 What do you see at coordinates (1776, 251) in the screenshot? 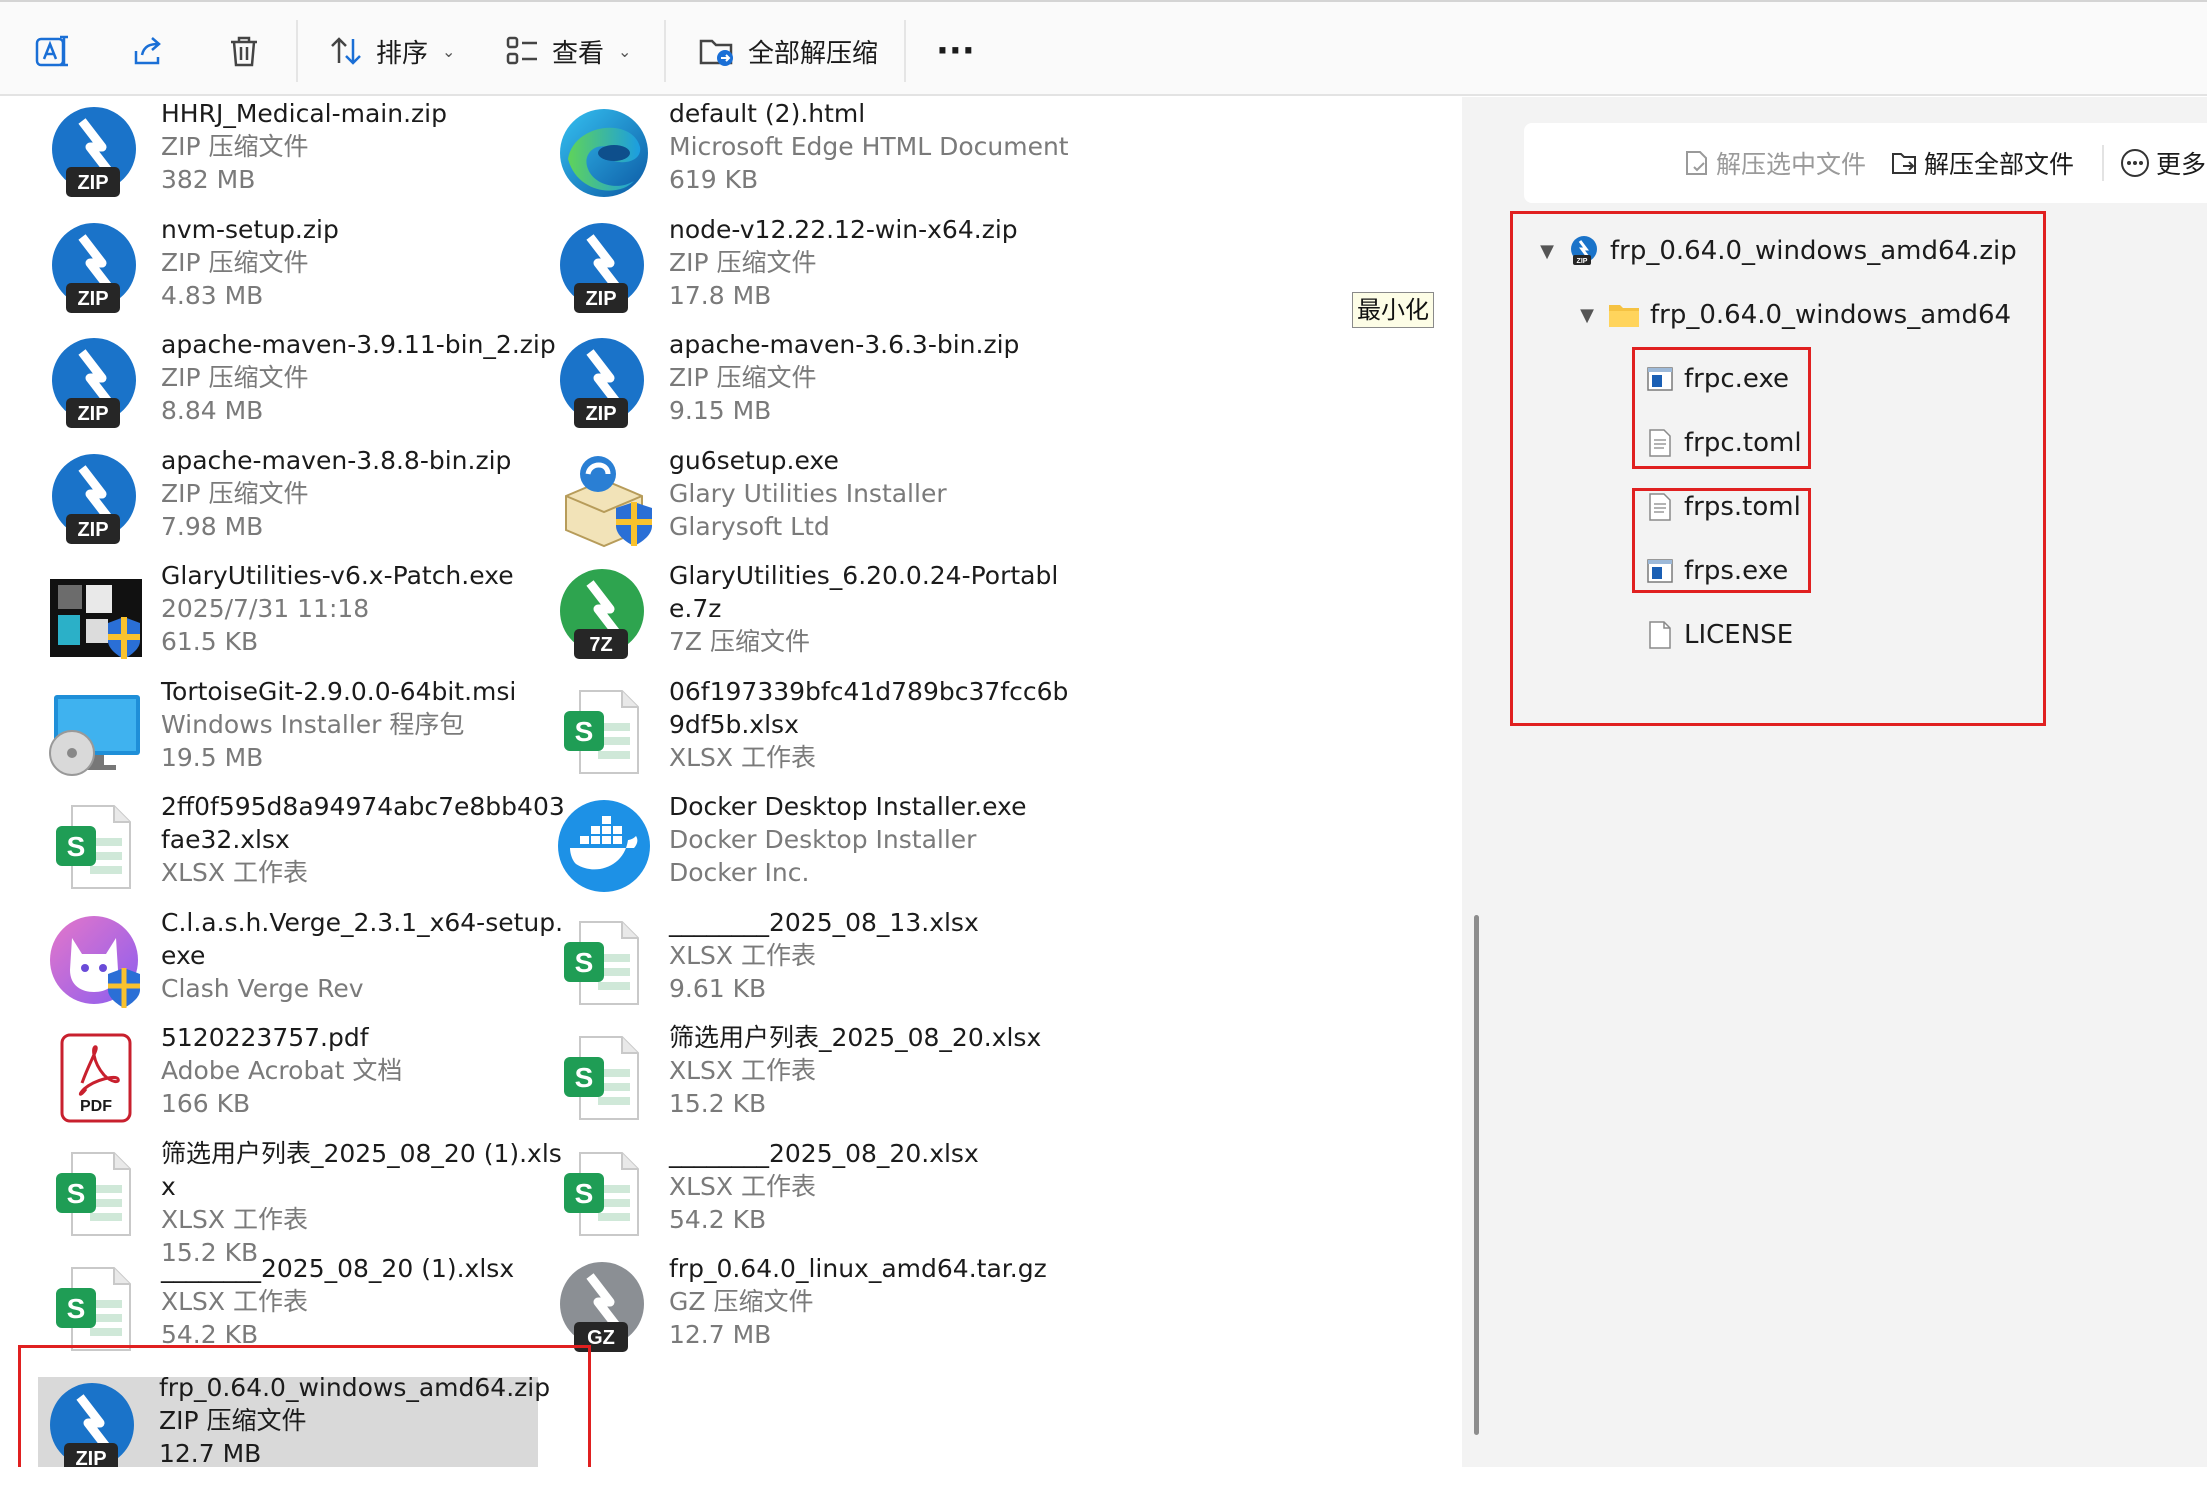
I see `tree-root-archive: ▼ ZIP frp_0.64.0_windows_amd64.zip` at bounding box center [1776, 251].